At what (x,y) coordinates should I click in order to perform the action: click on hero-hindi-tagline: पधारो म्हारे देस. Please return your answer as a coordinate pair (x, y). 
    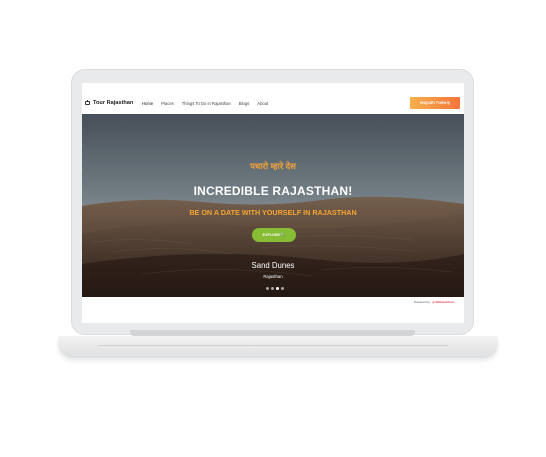
    Looking at the image, I should click on (273, 166).